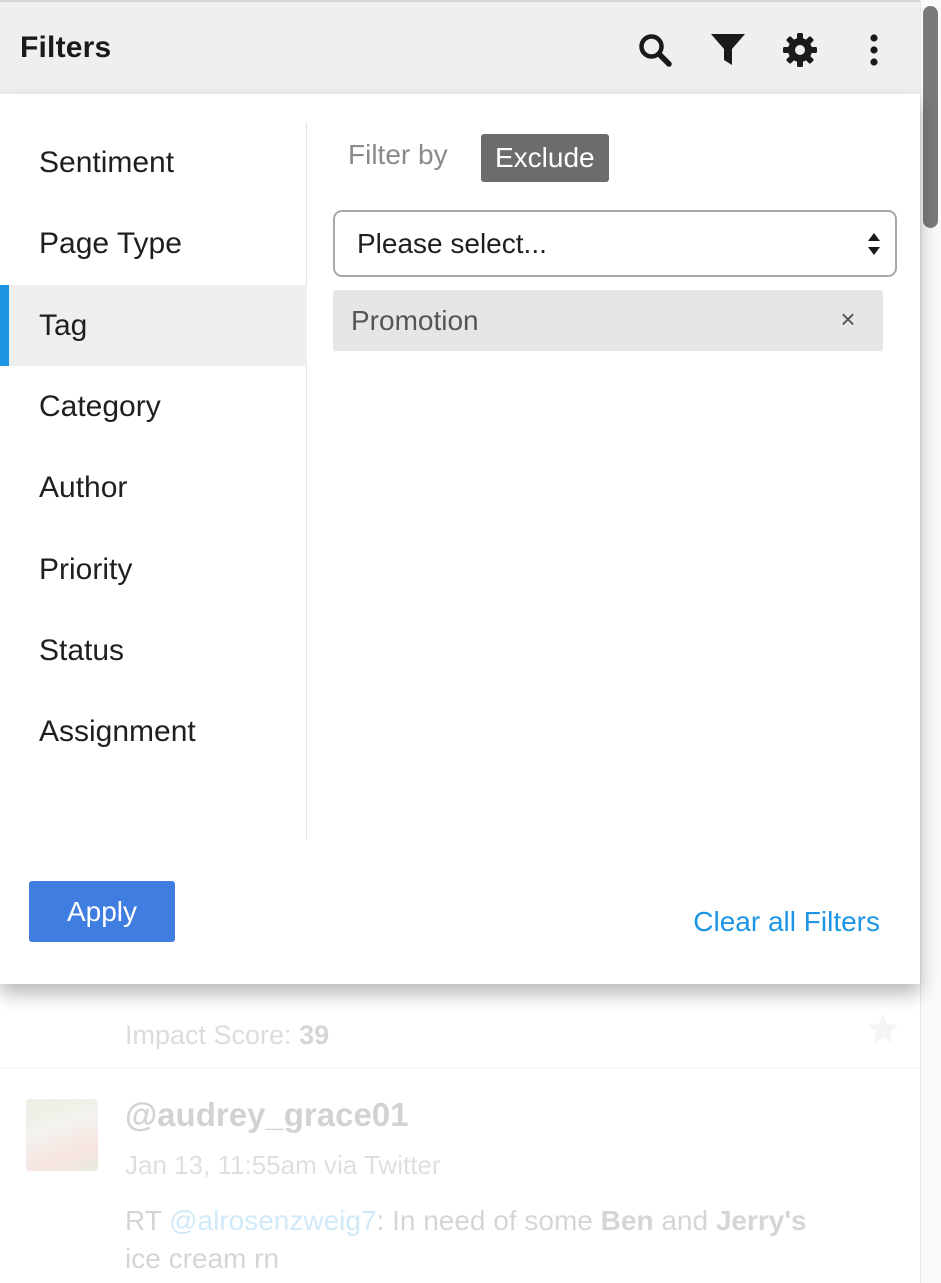 The width and height of the screenshot is (941, 1283). Describe the element at coordinates (415, 320) in the screenshot. I see `tag-chip-label: Promotion` at that location.